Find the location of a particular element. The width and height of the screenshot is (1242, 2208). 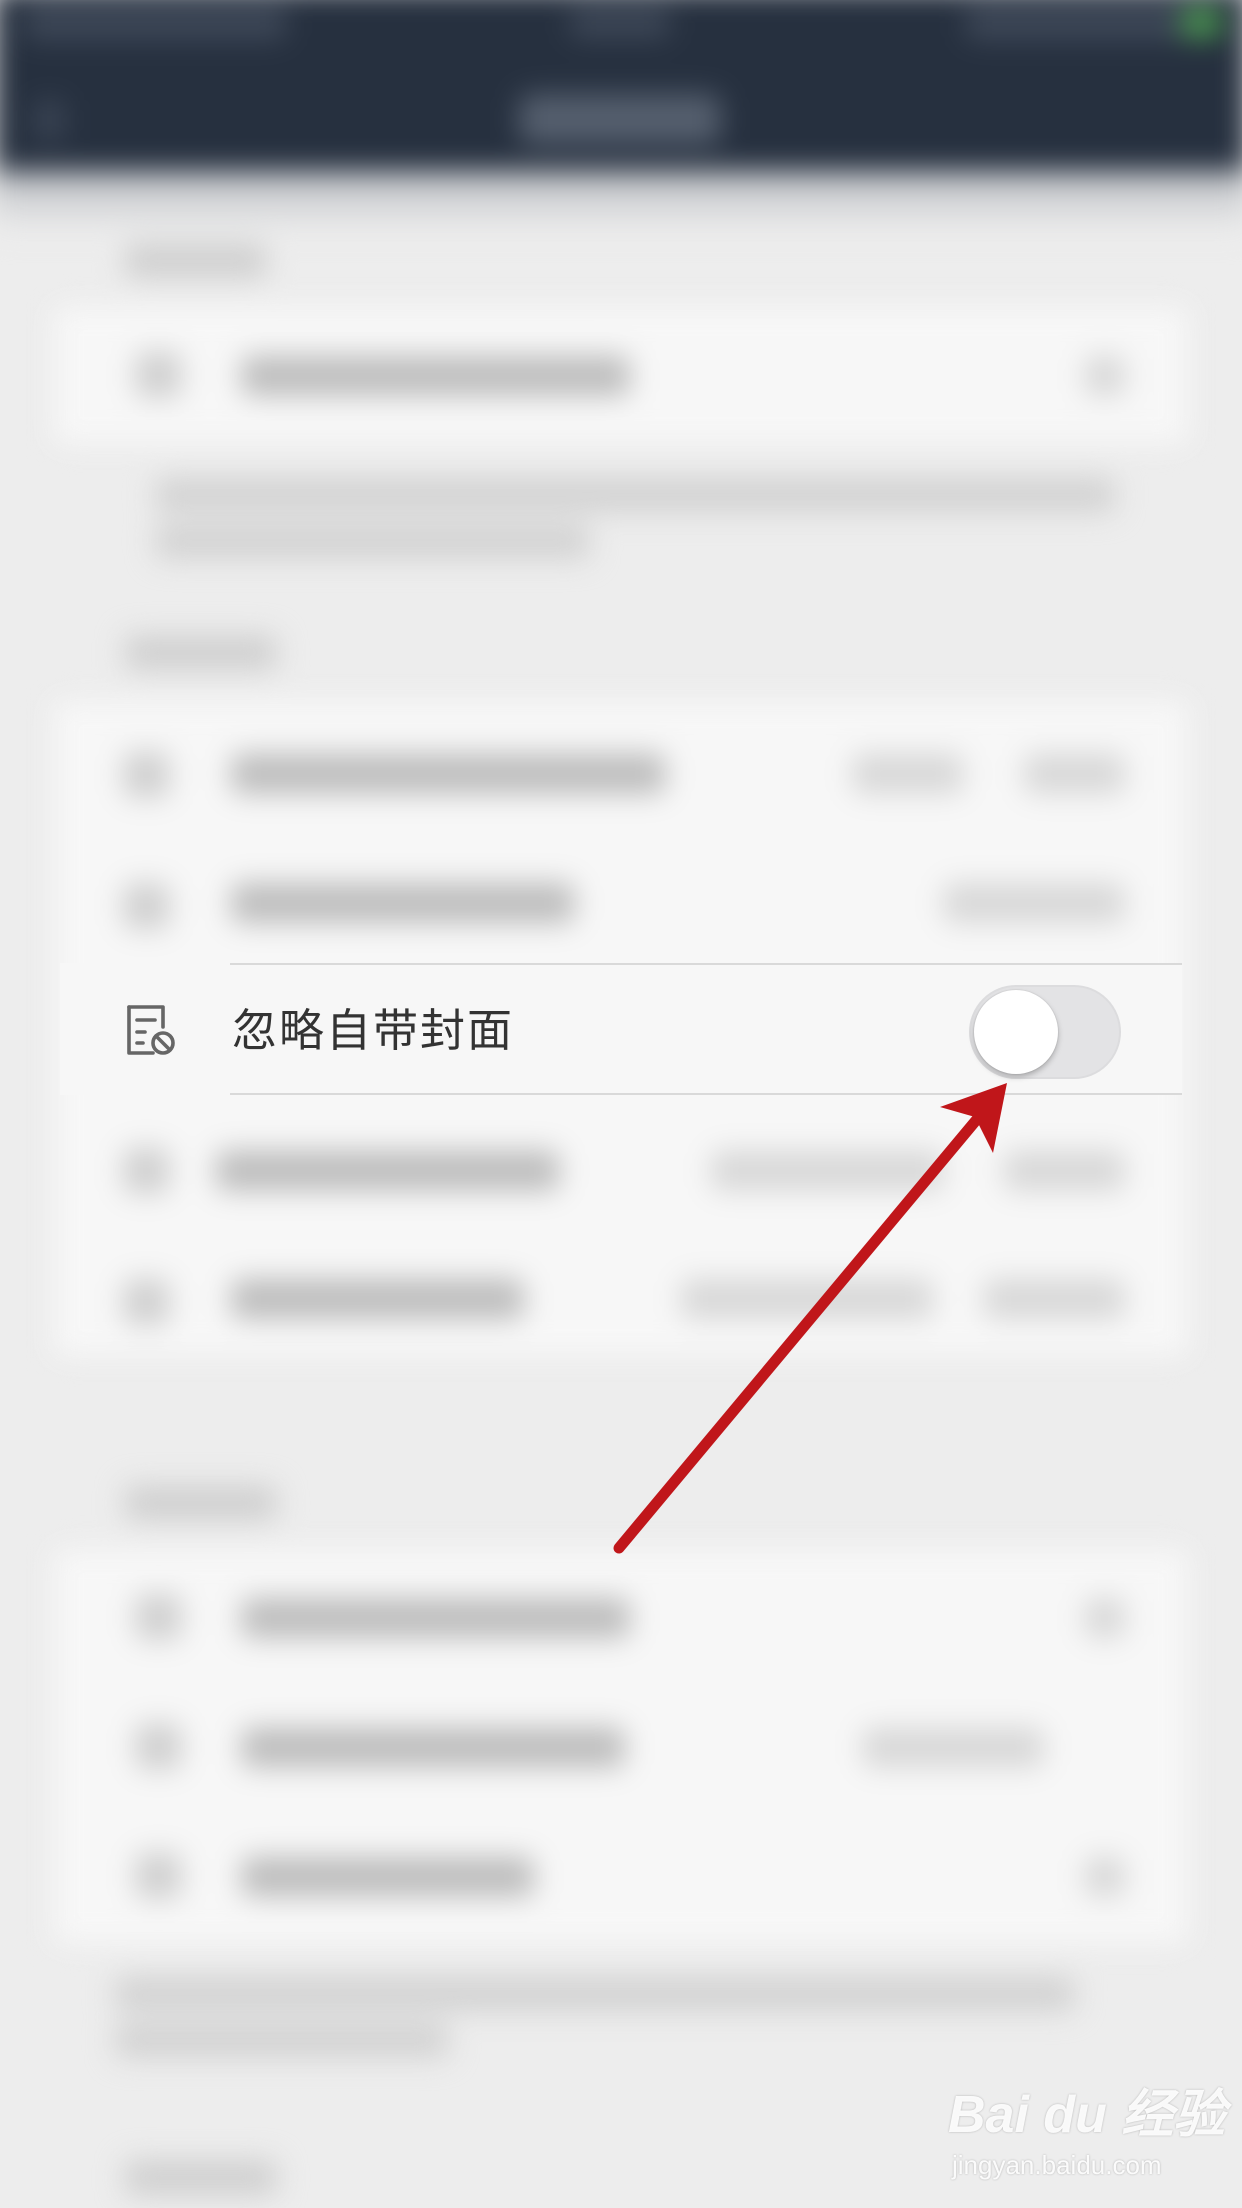

ignore-cover-toggle is located at coordinates (1045, 1032).